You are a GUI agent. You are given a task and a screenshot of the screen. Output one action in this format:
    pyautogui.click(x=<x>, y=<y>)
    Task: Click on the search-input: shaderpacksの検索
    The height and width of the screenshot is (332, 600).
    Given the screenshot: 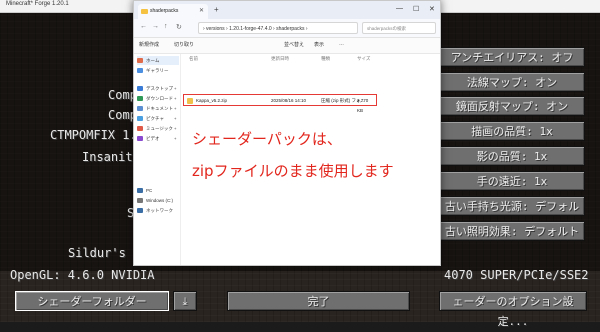 What is the action you would take?
    pyautogui.click(x=399, y=28)
    